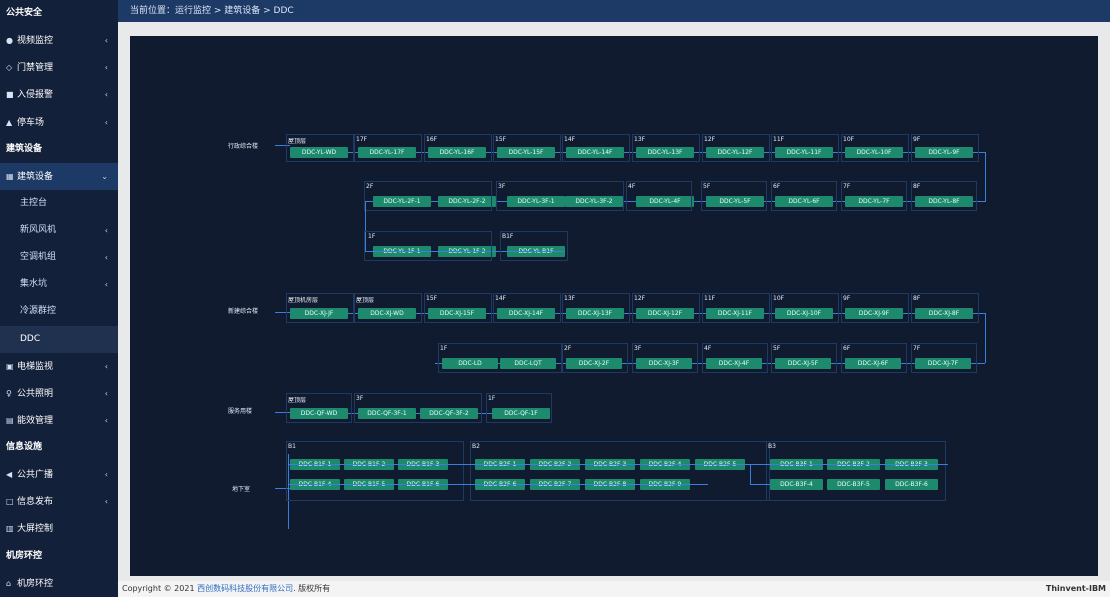  I want to click on sidebar-item-0: 公共安全, so click(59, 13).